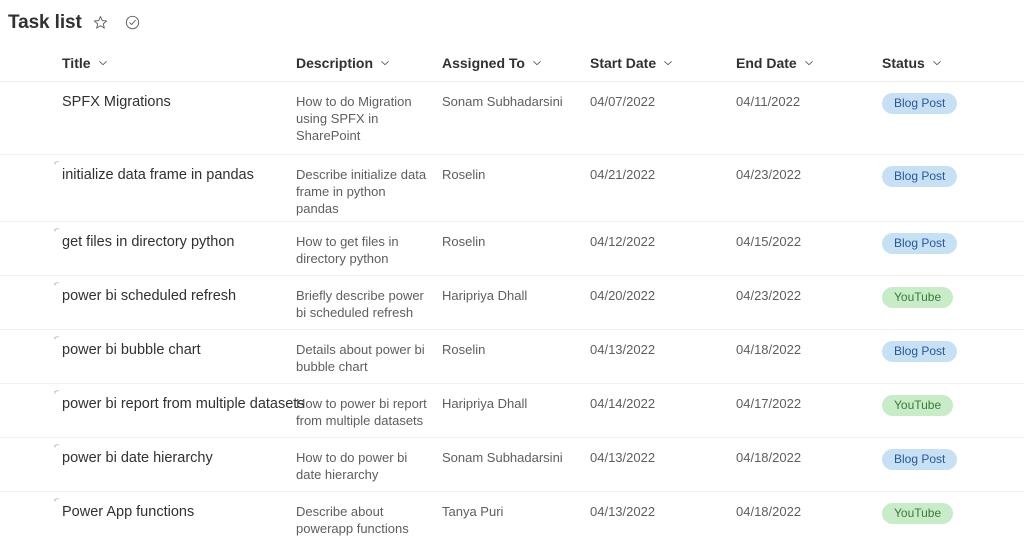 This screenshot has width=1024, height=546. I want to click on column-header-end-date: End Date, so click(809, 63).